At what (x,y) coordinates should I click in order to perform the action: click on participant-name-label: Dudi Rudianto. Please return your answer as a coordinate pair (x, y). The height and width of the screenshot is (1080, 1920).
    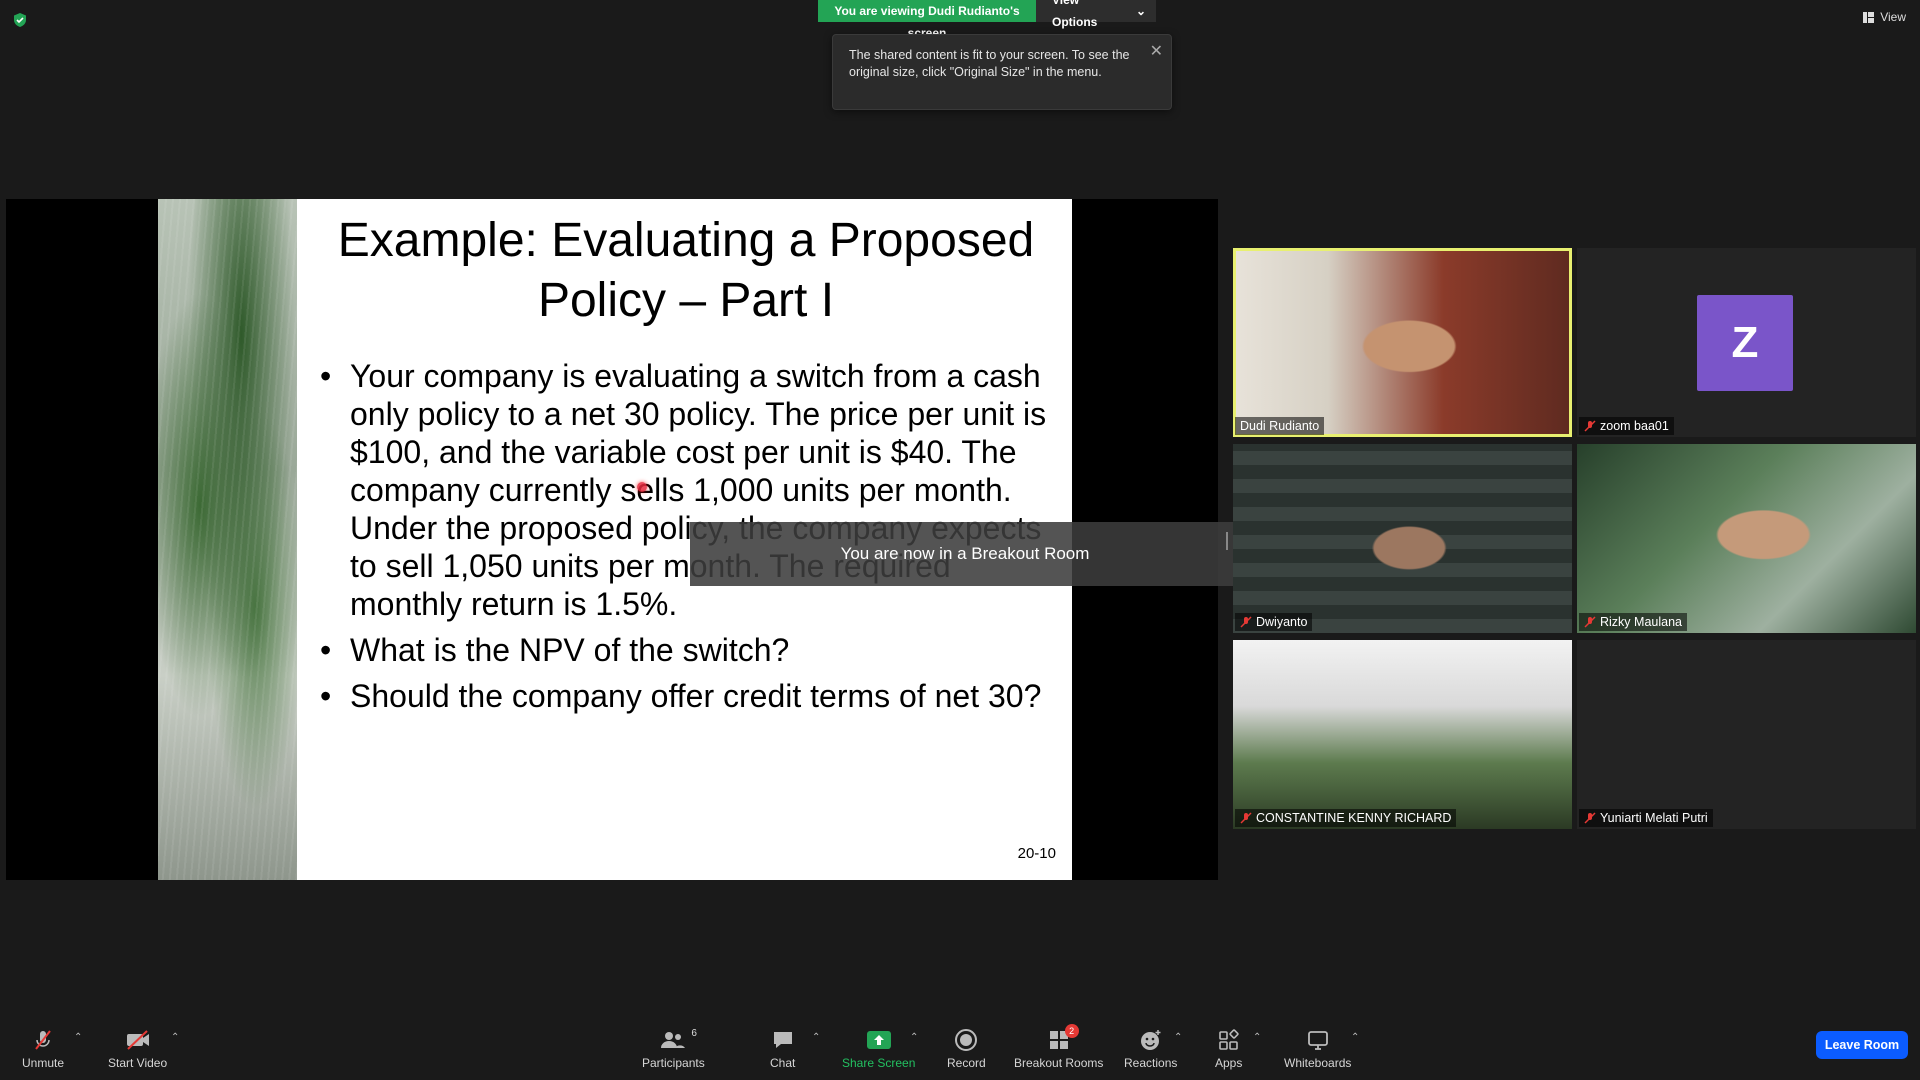
    Looking at the image, I should click on (1280, 426).